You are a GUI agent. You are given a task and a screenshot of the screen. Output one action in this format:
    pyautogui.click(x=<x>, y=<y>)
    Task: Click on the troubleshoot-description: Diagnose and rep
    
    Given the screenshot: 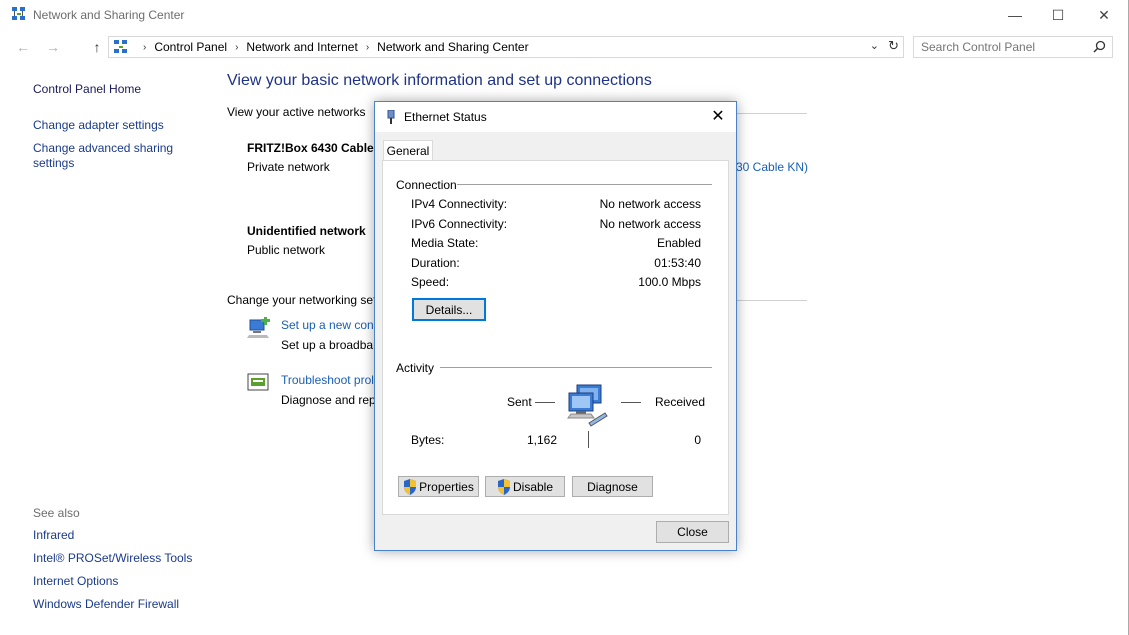 What is the action you would take?
    pyautogui.click(x=328, y=400)
    